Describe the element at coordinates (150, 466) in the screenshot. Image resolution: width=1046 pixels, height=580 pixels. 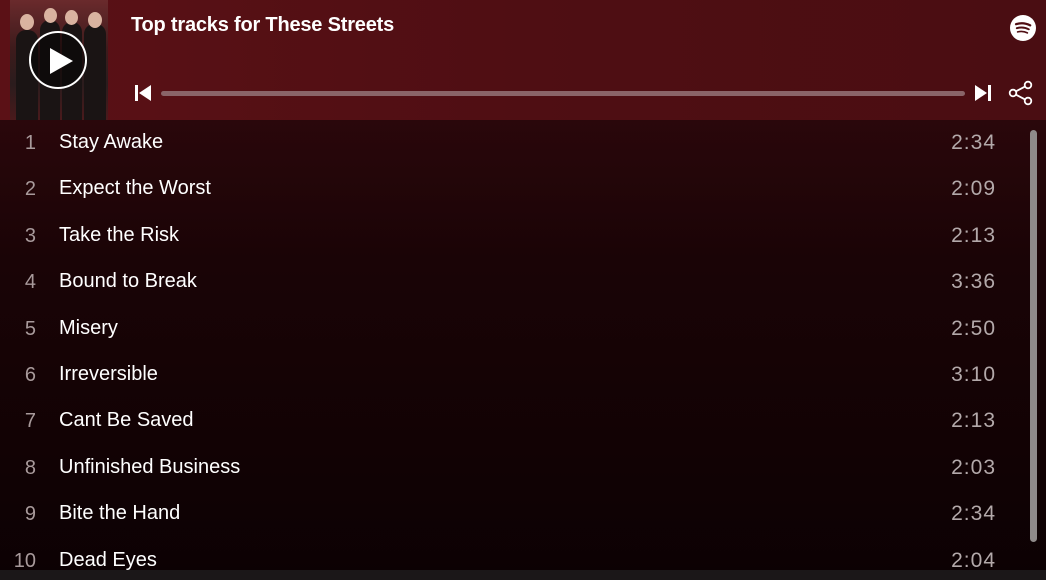
I see `track-name: Unfinished Business` at that location.